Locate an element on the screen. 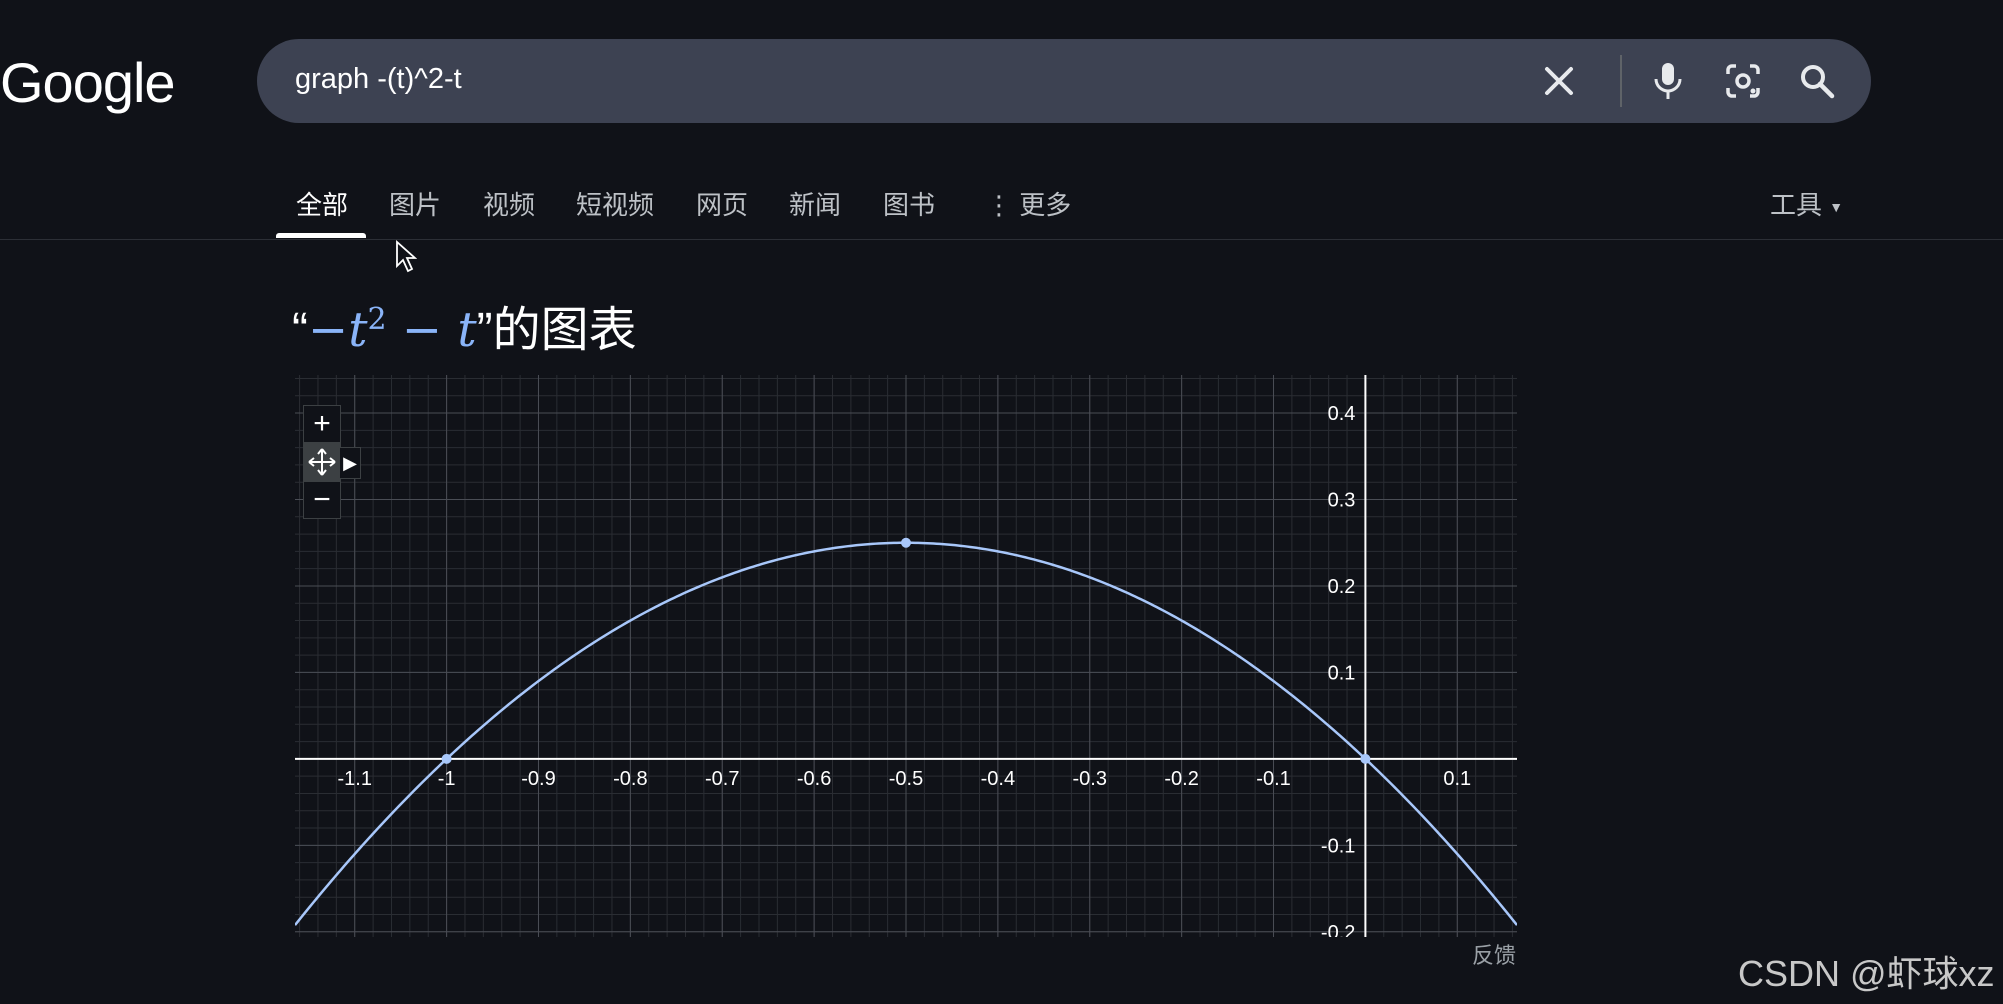  camera-lens-icon is located at coordinates (1743, 81).